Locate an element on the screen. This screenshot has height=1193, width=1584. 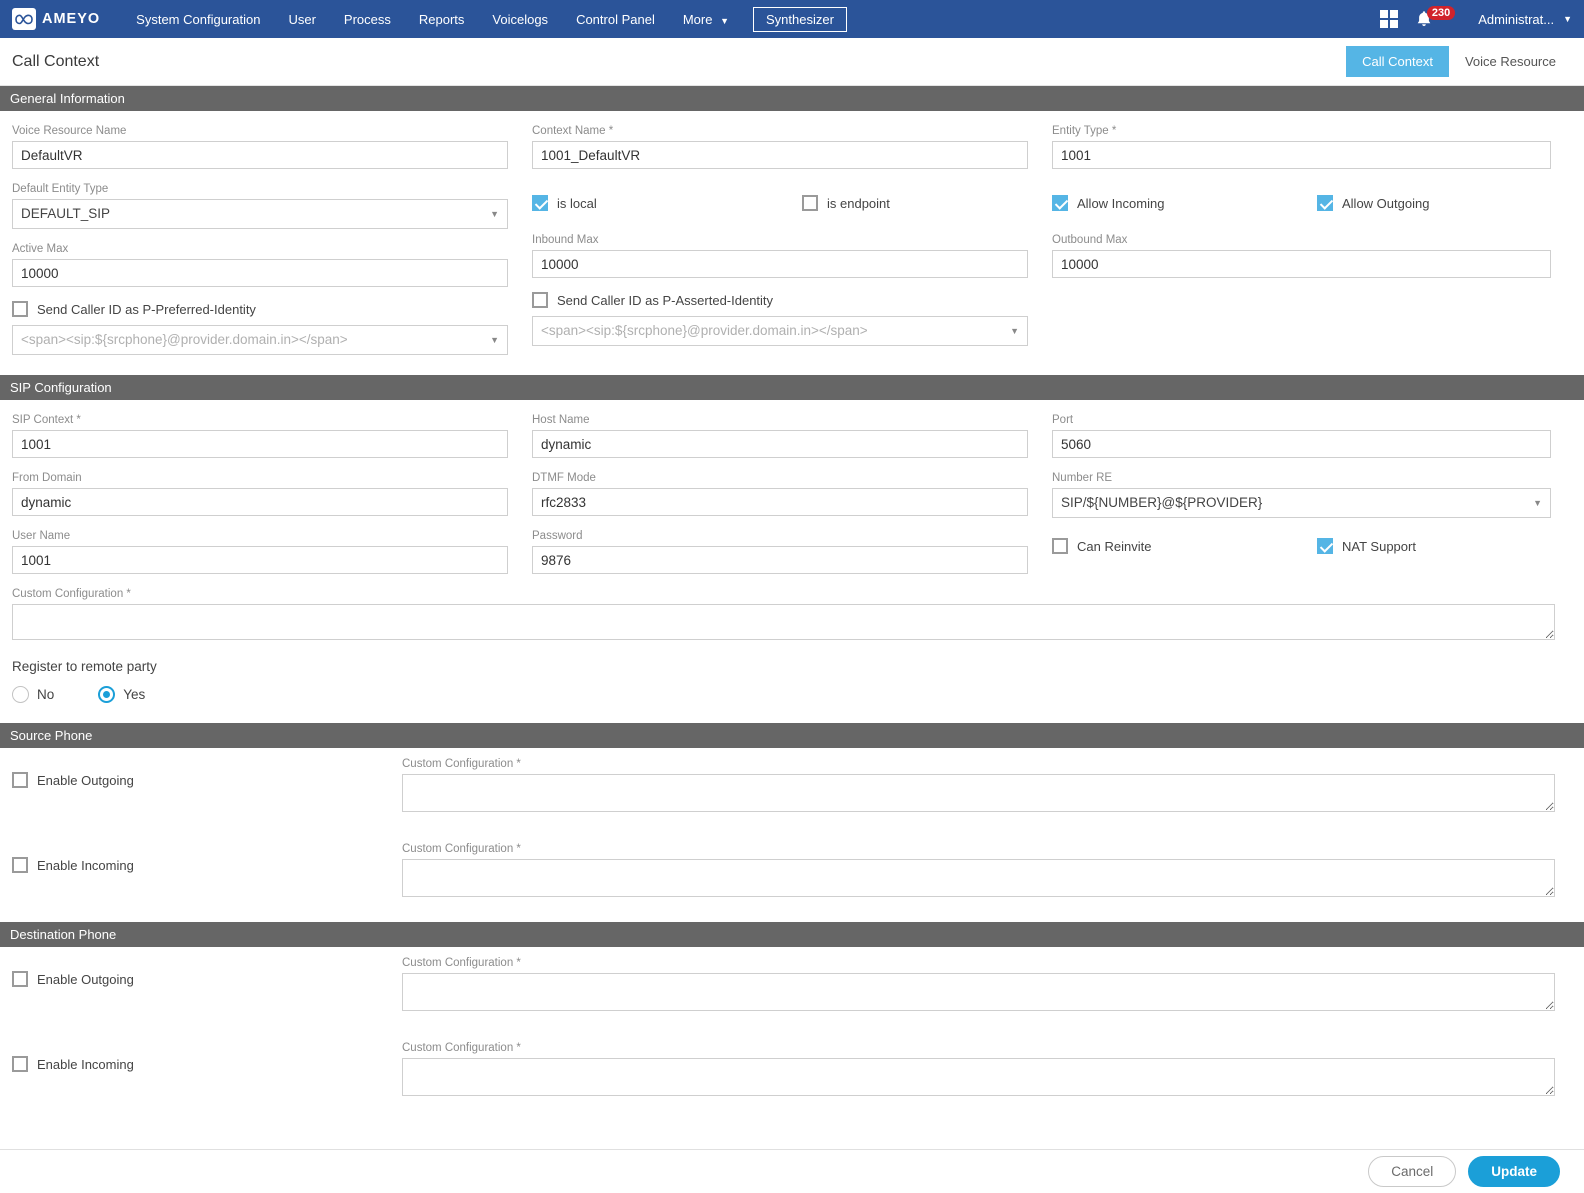
destination-phone-outgoing-left: Enable Outgoing is located at coordinates (207, 967).